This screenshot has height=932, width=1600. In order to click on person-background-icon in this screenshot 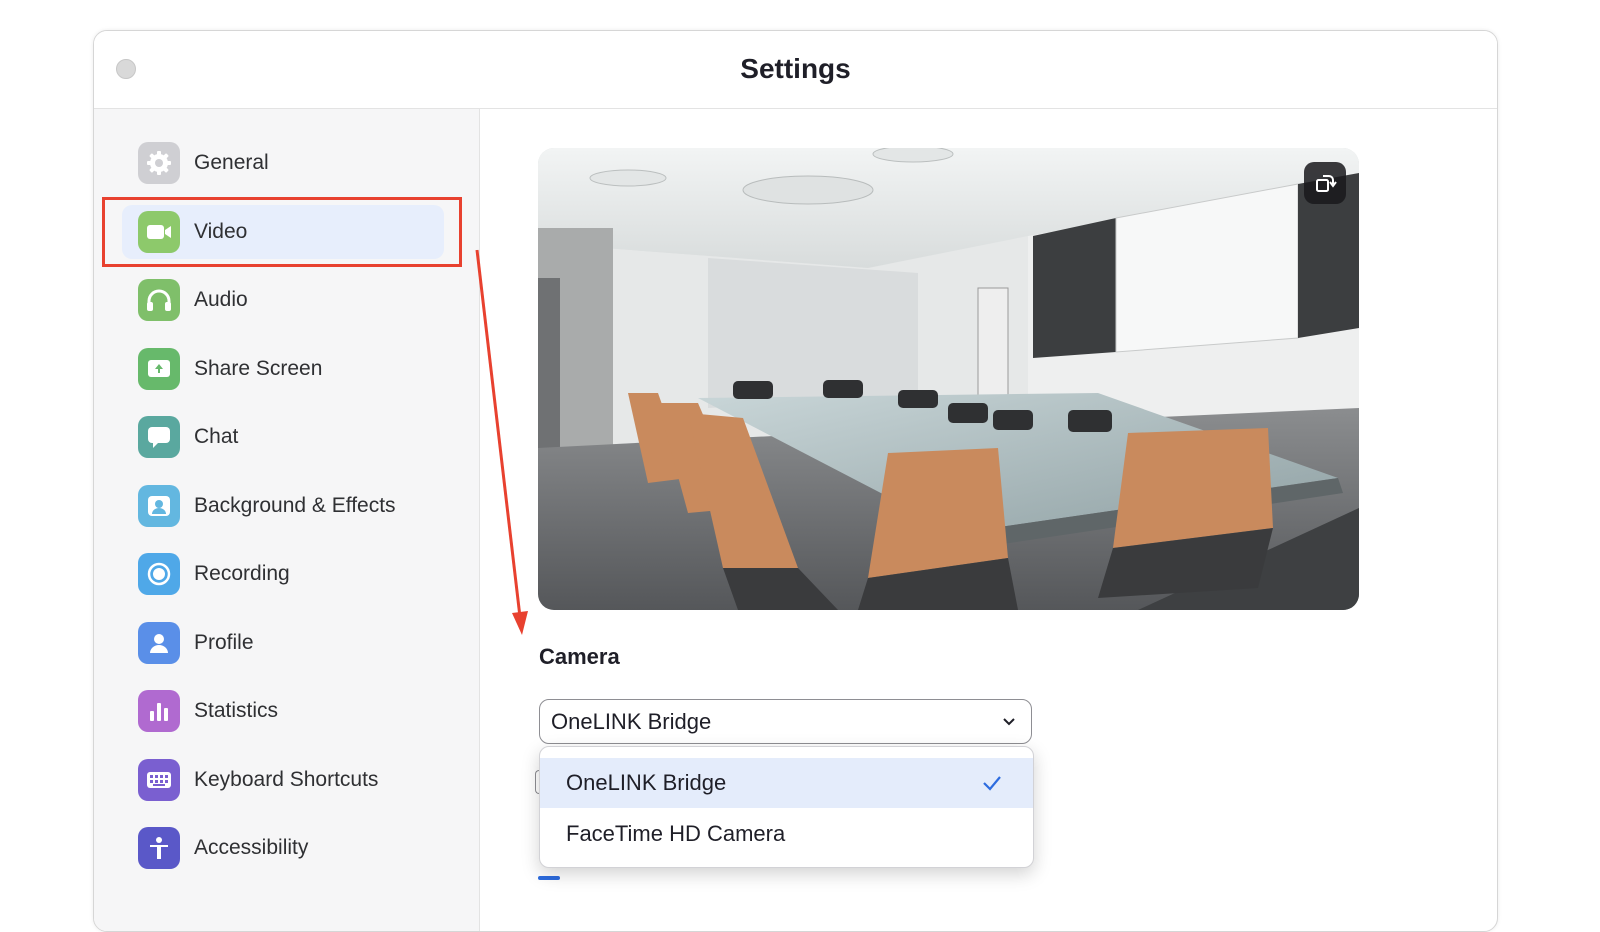, I will do `click(159, 506)`.